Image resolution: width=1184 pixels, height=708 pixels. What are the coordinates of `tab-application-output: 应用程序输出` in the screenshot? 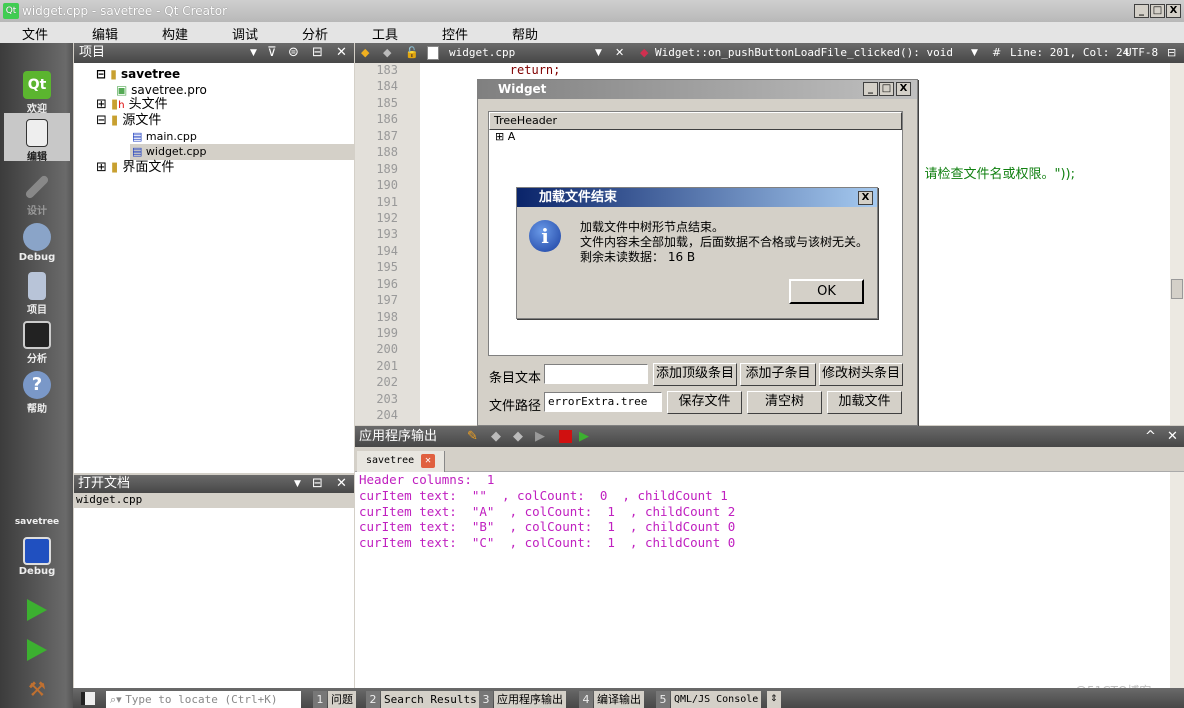 It's located at (530, 699).